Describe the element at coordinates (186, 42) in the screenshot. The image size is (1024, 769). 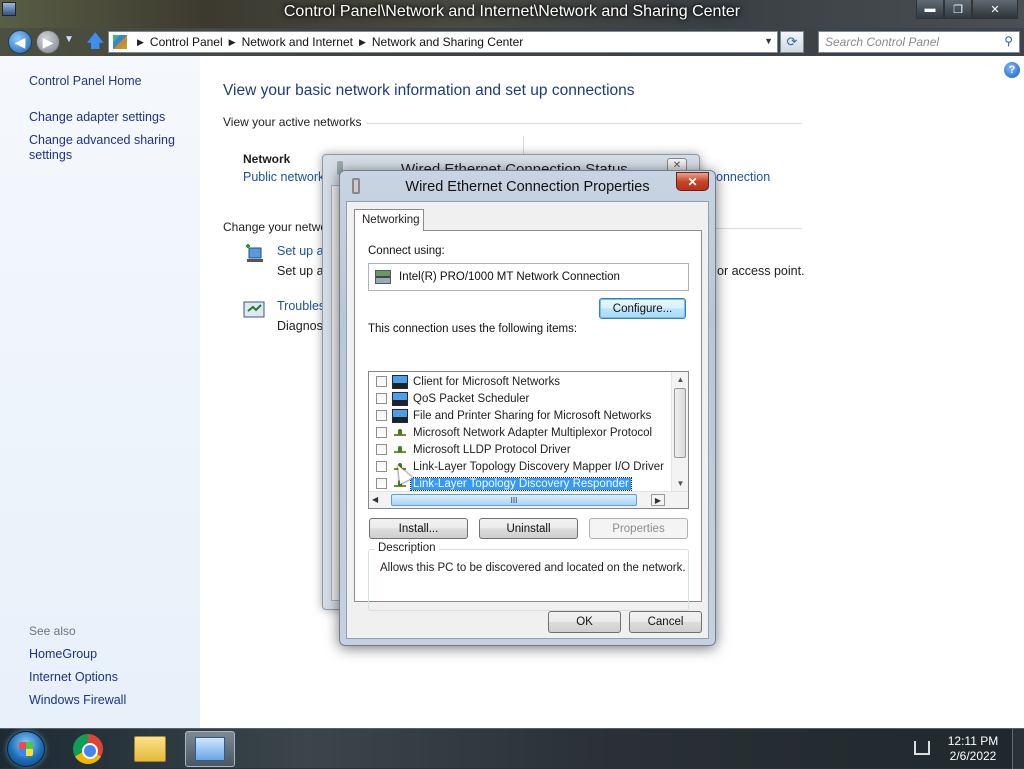
I see `breadcrumb-control-panel: Control Panel` at that location.